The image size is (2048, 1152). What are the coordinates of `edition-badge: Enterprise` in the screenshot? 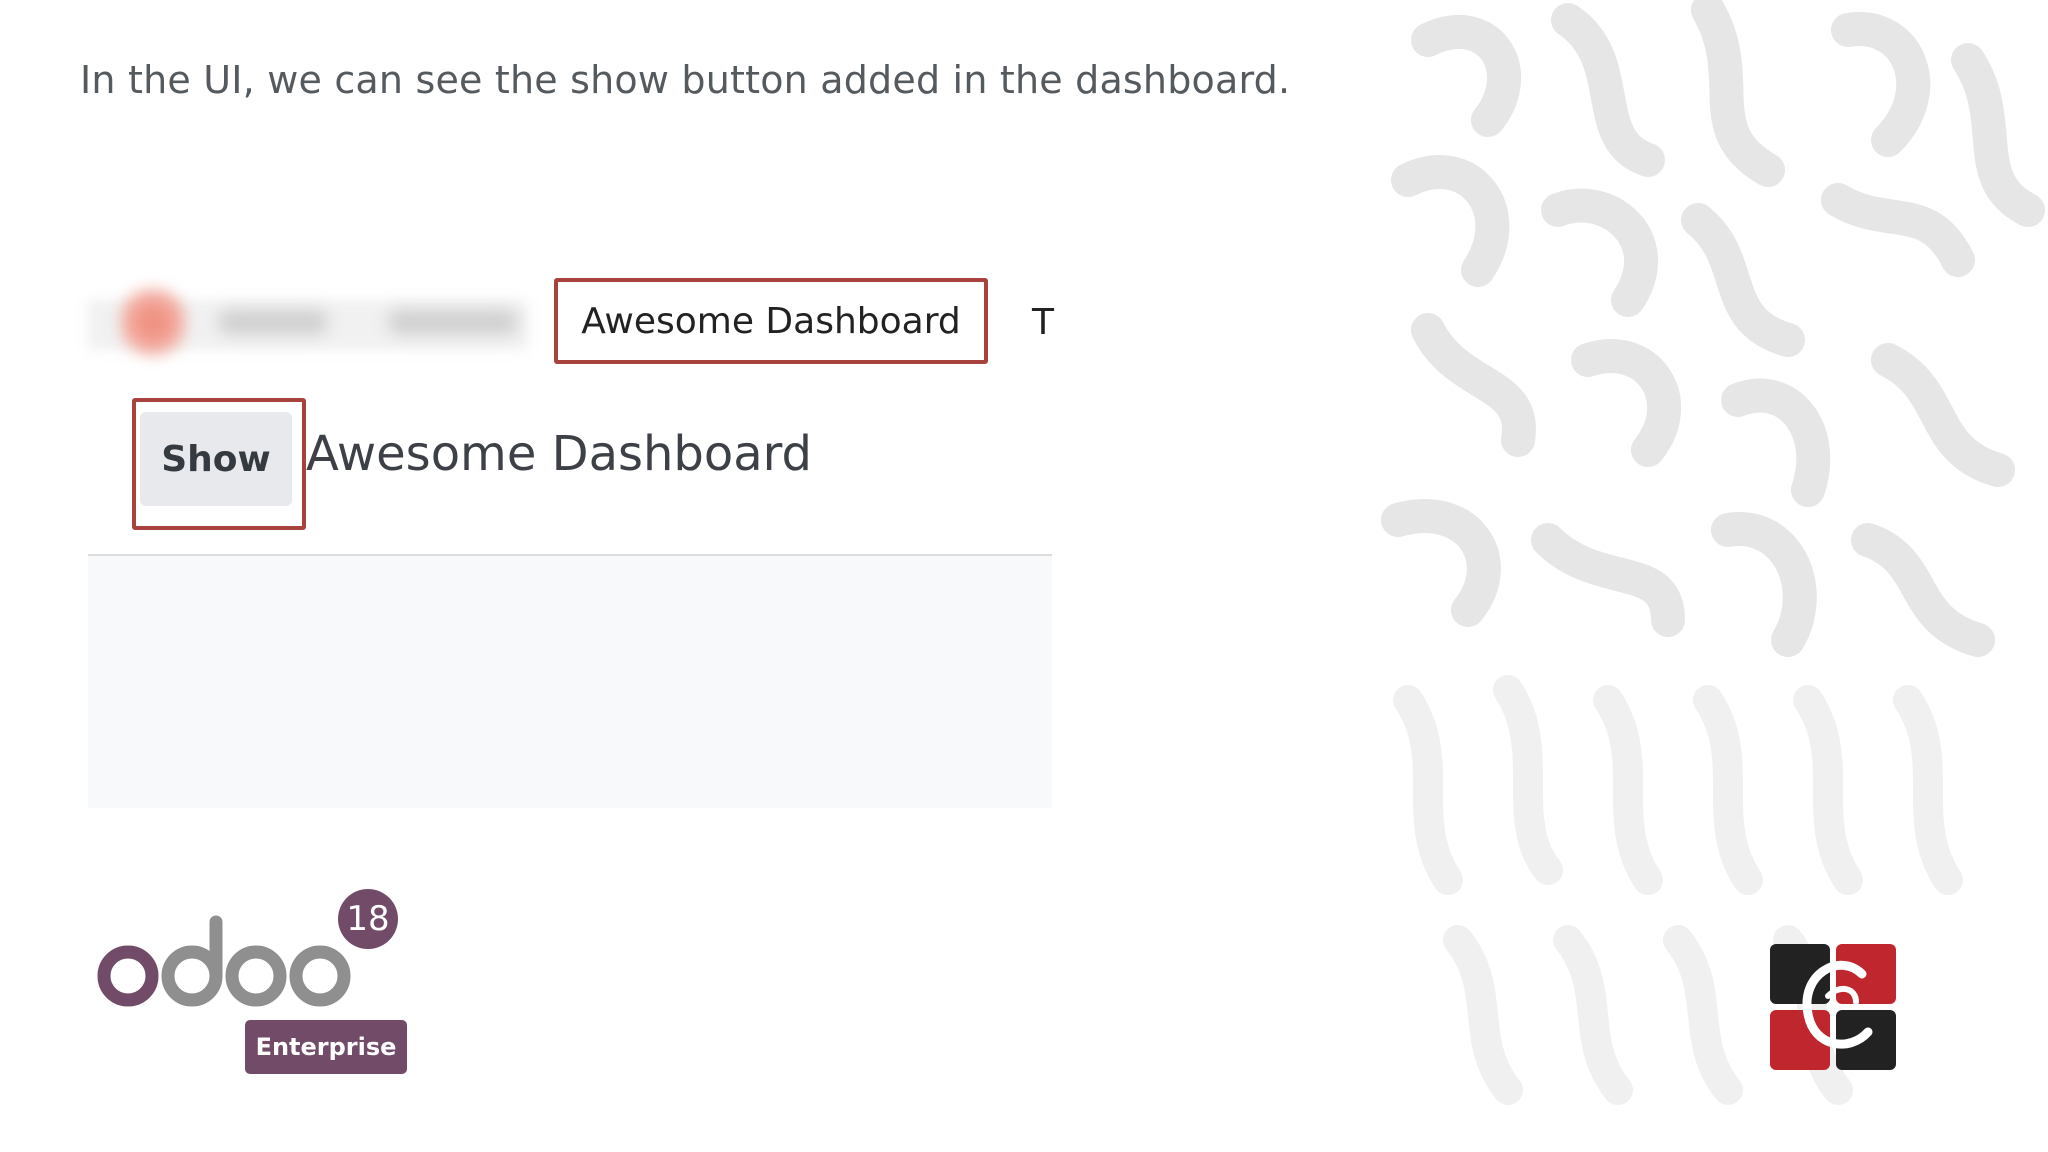 It's located at (326, 1047).